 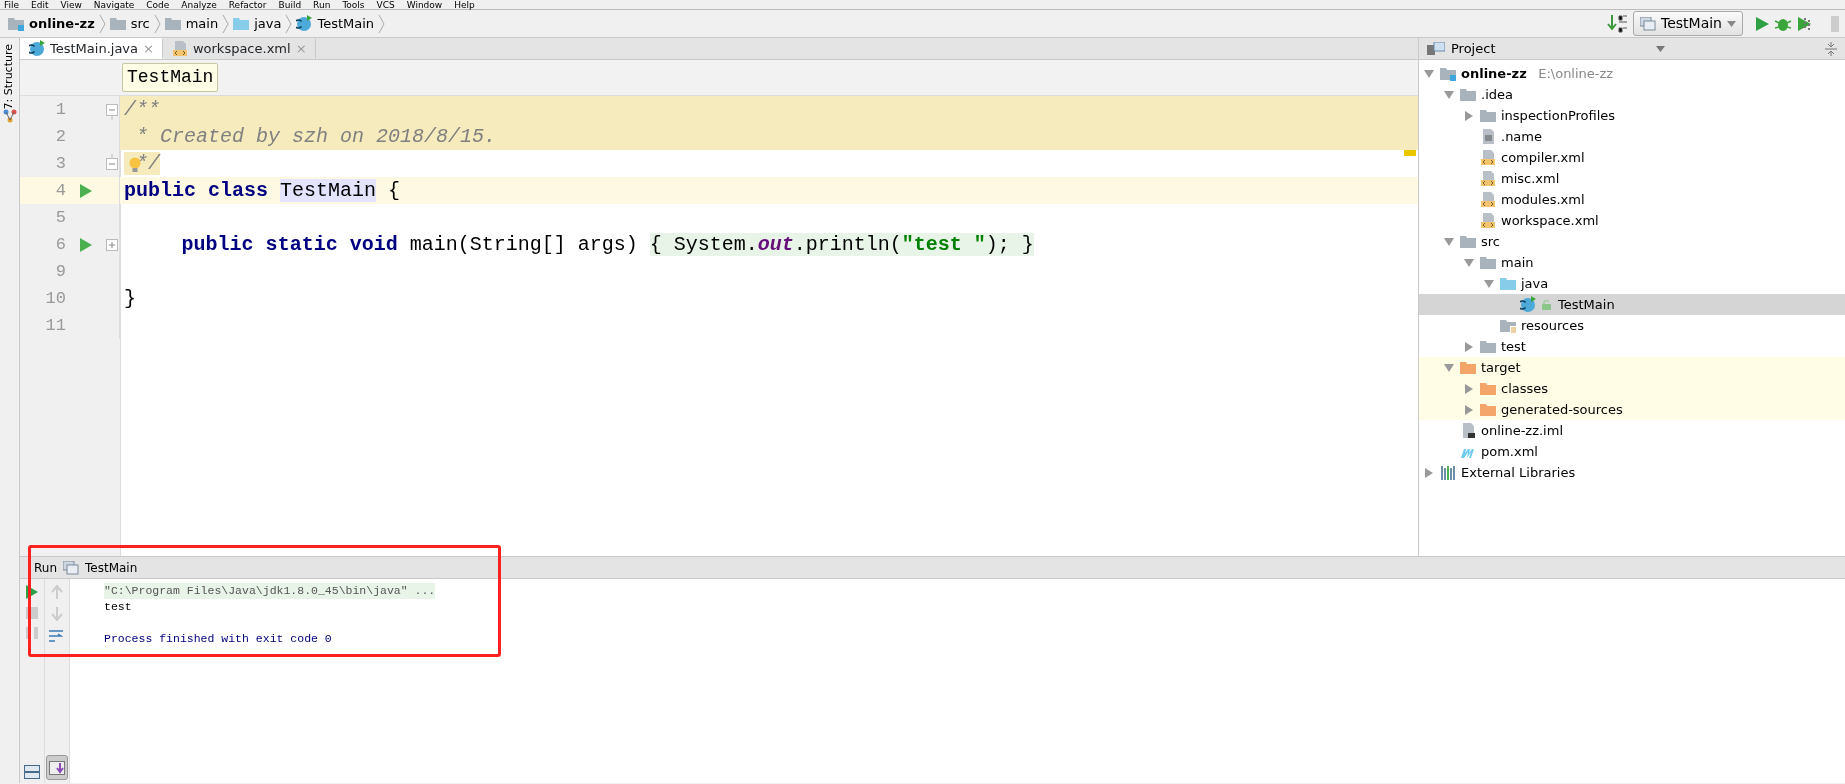 I want to click on line-number: 2, so click(x=60, y=137).